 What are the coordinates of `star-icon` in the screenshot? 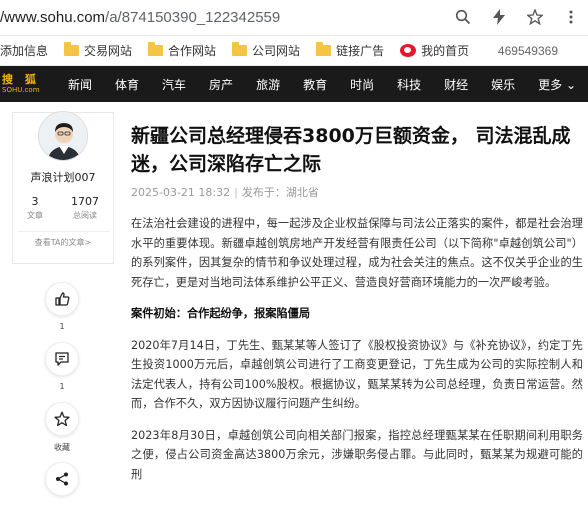 It's located at (62, 419).